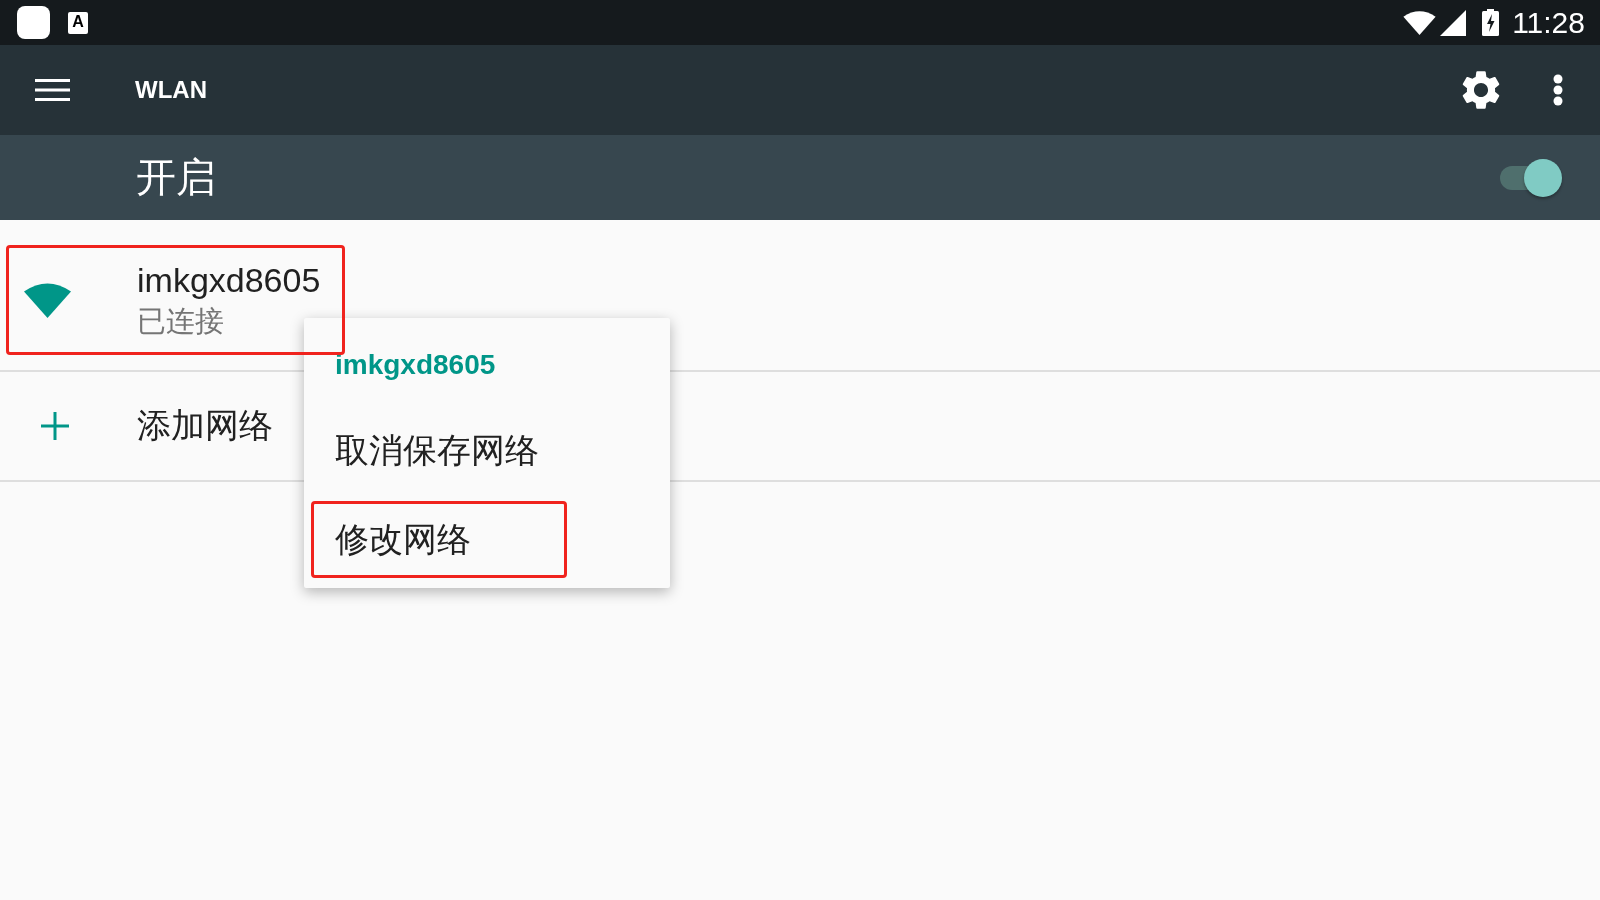  I want to click on menu-item: 取消保存网络, so click(439, 450).